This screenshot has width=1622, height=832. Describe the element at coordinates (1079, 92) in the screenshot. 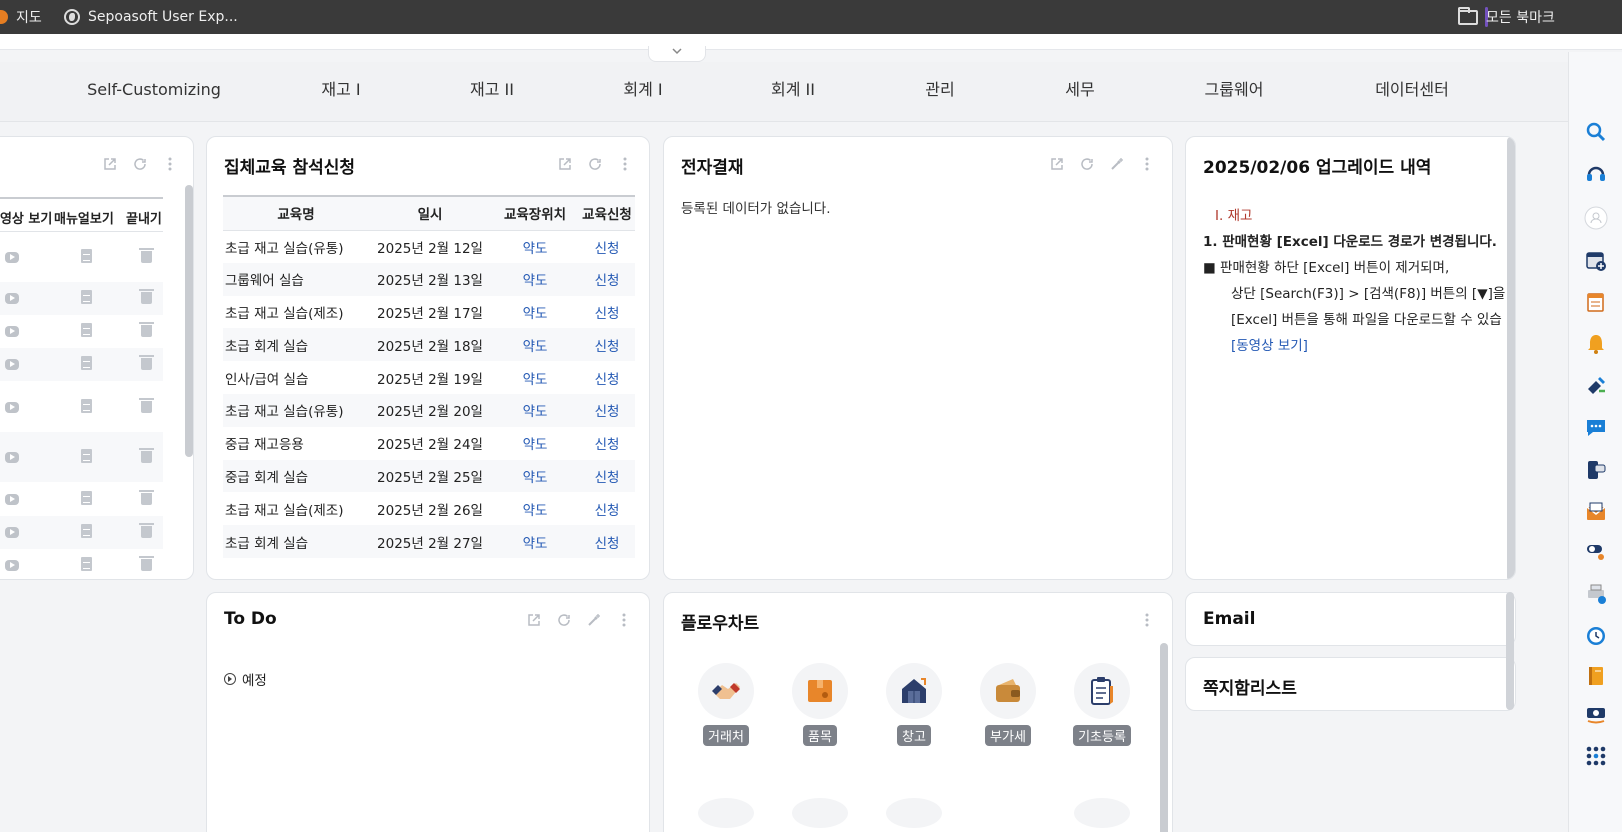

I see `nav-tax: 세무` at that location.